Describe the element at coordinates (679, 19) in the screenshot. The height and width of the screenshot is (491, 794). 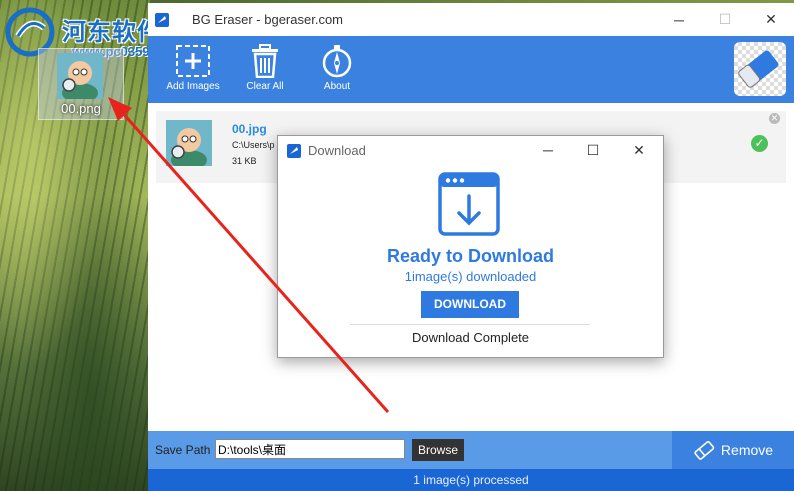
I see `minimize-button: ─` at that location.